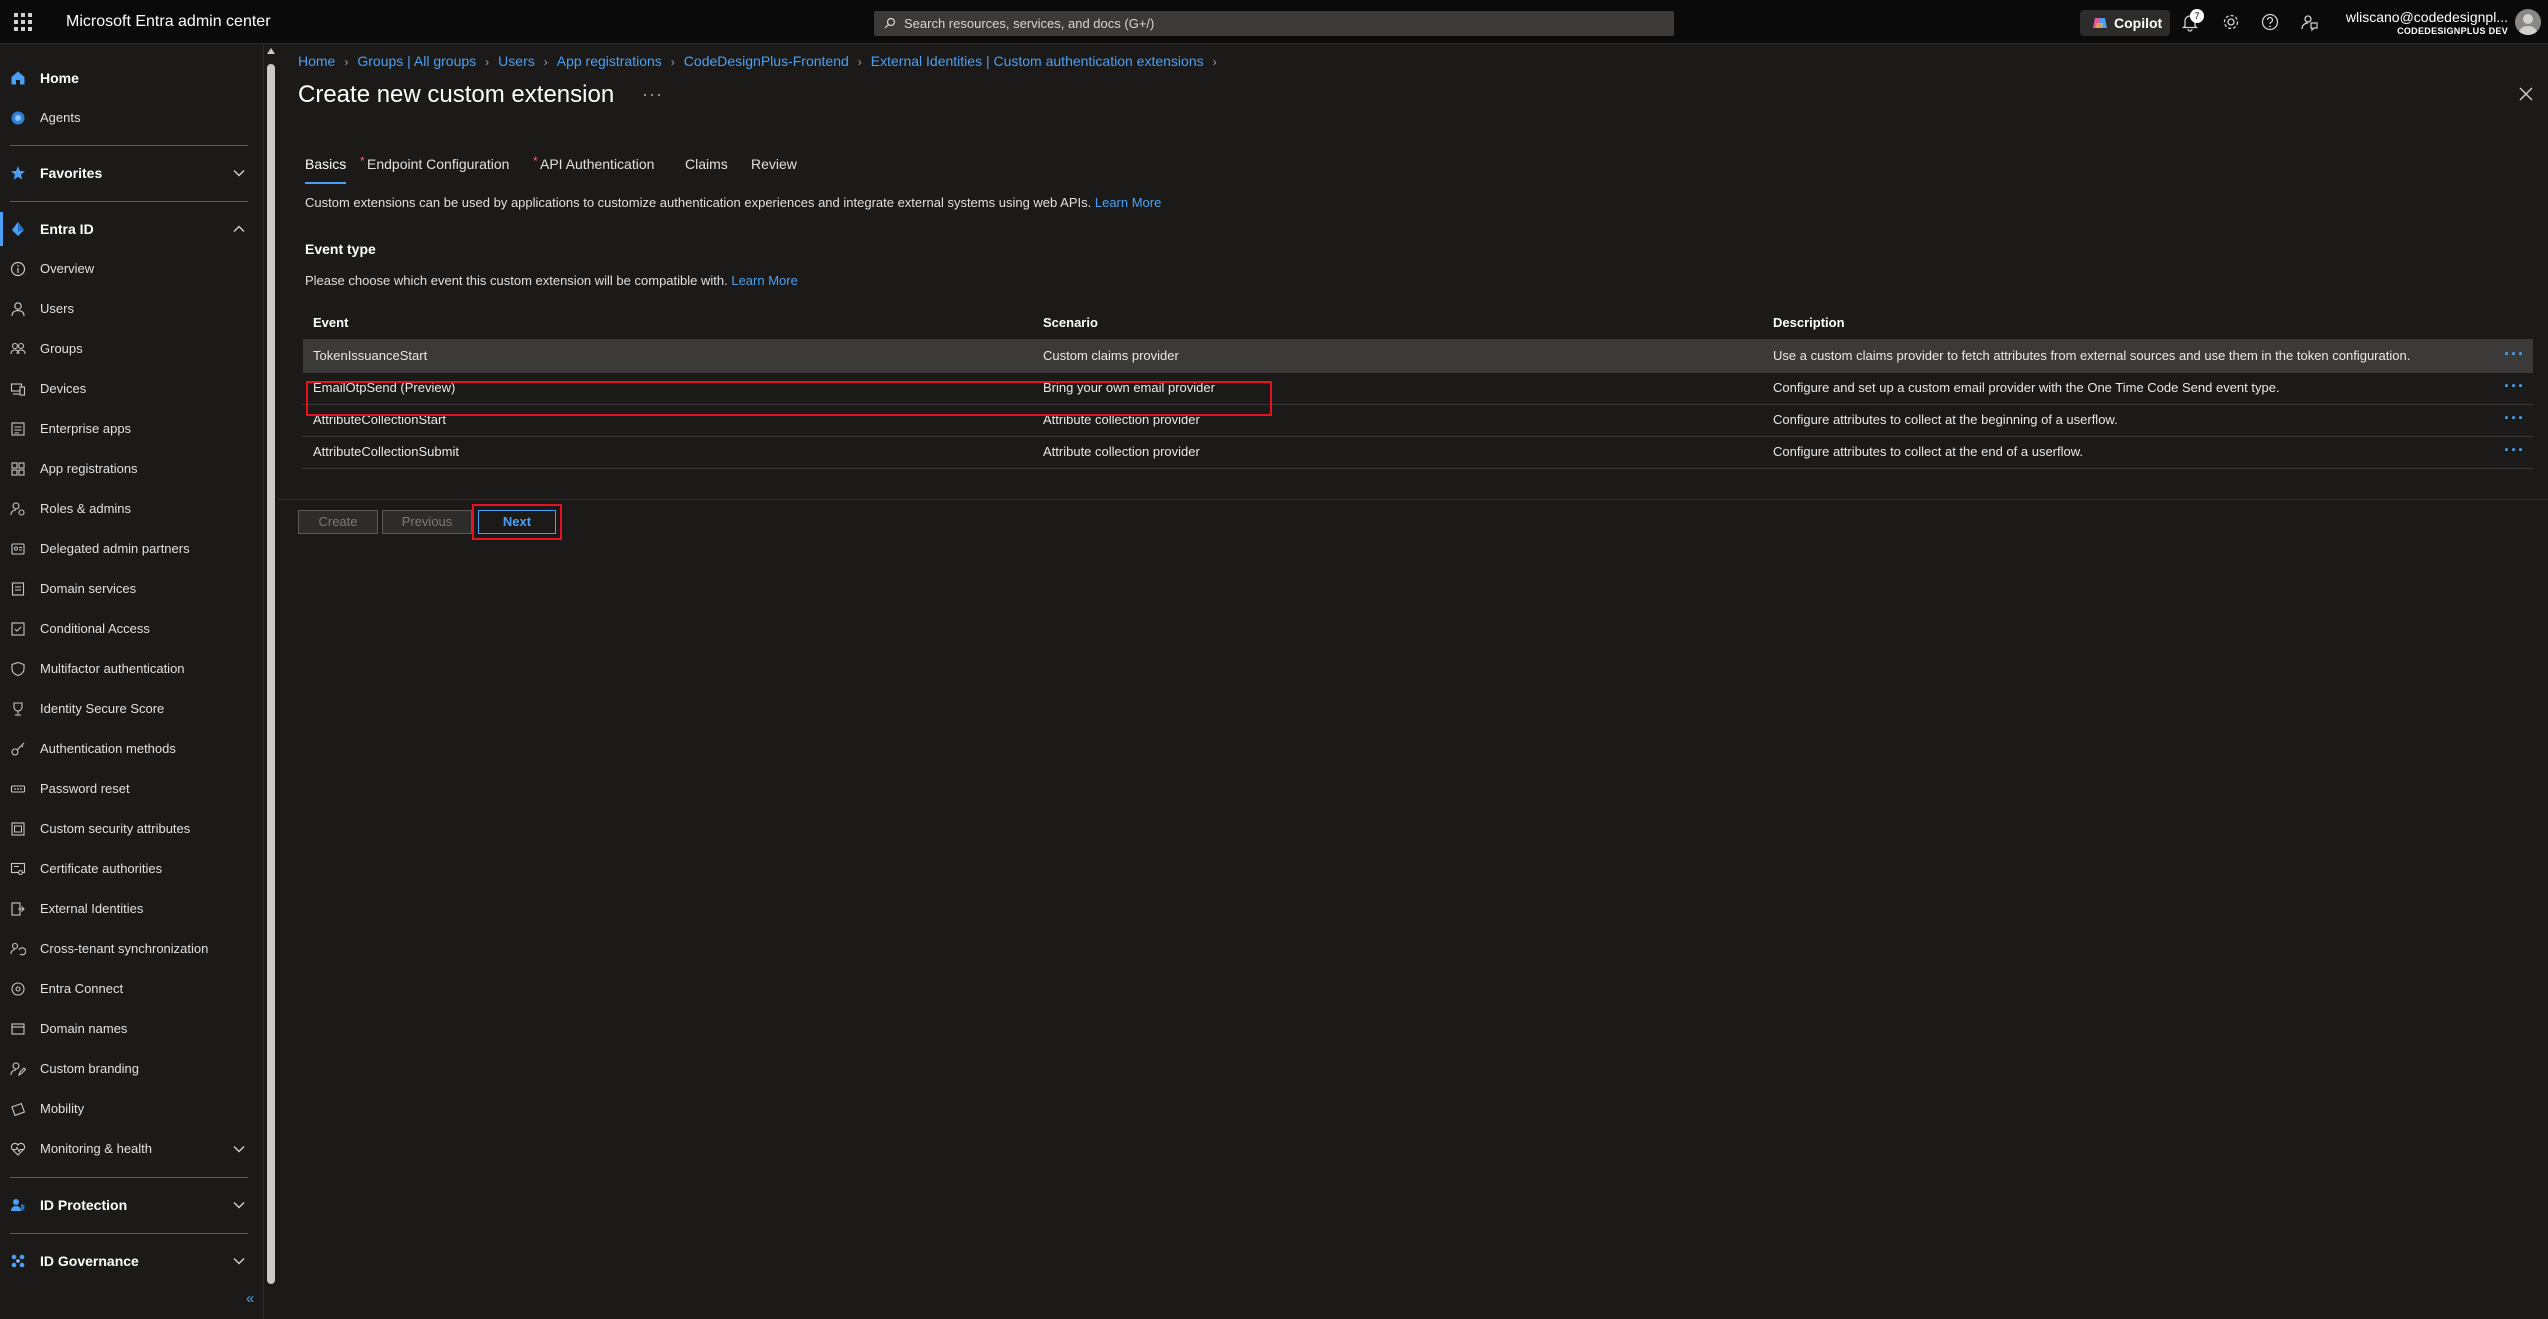  I want to click on sidebar-item-authentication-methods: Authentication methods, so click(129, 749).